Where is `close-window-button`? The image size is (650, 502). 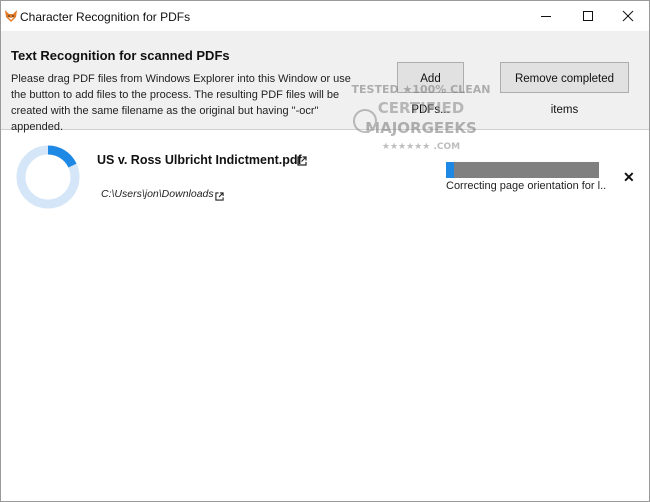 close-window-button is located at coordinates (628, 16).